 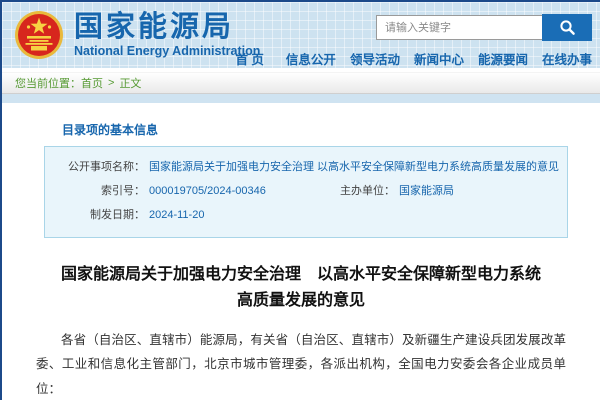 I want to click on logo-block: 国家能源局 National Energy Administration, so click(x=137, y=35).